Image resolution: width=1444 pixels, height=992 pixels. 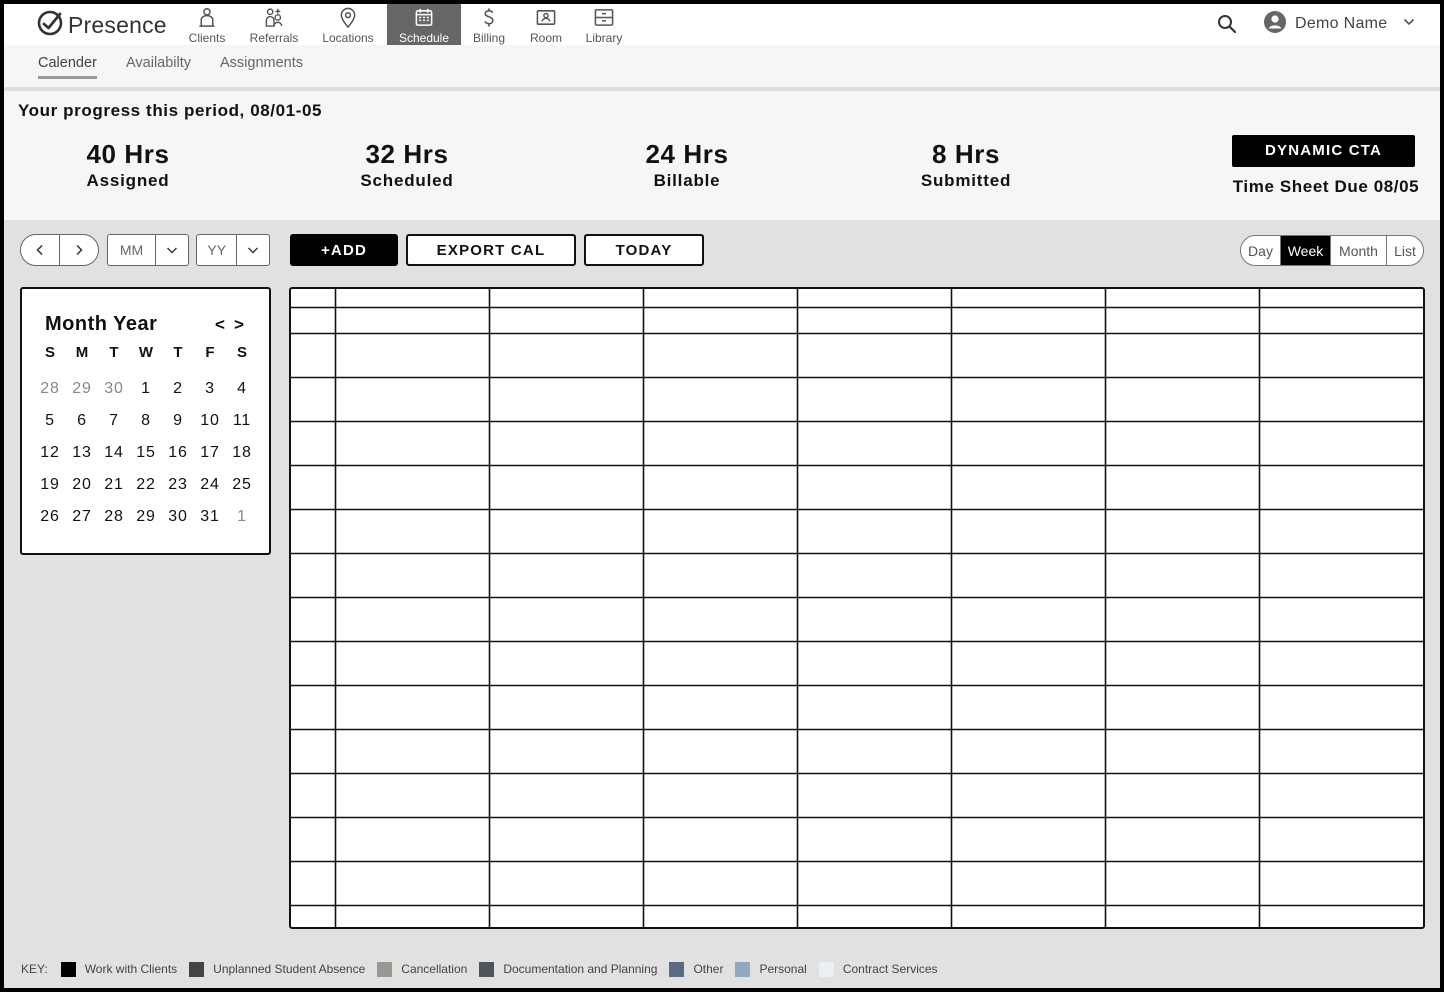 I want to click on stat-scheduled: 32 Hrs Scheduled, so click(x=407, y=165).